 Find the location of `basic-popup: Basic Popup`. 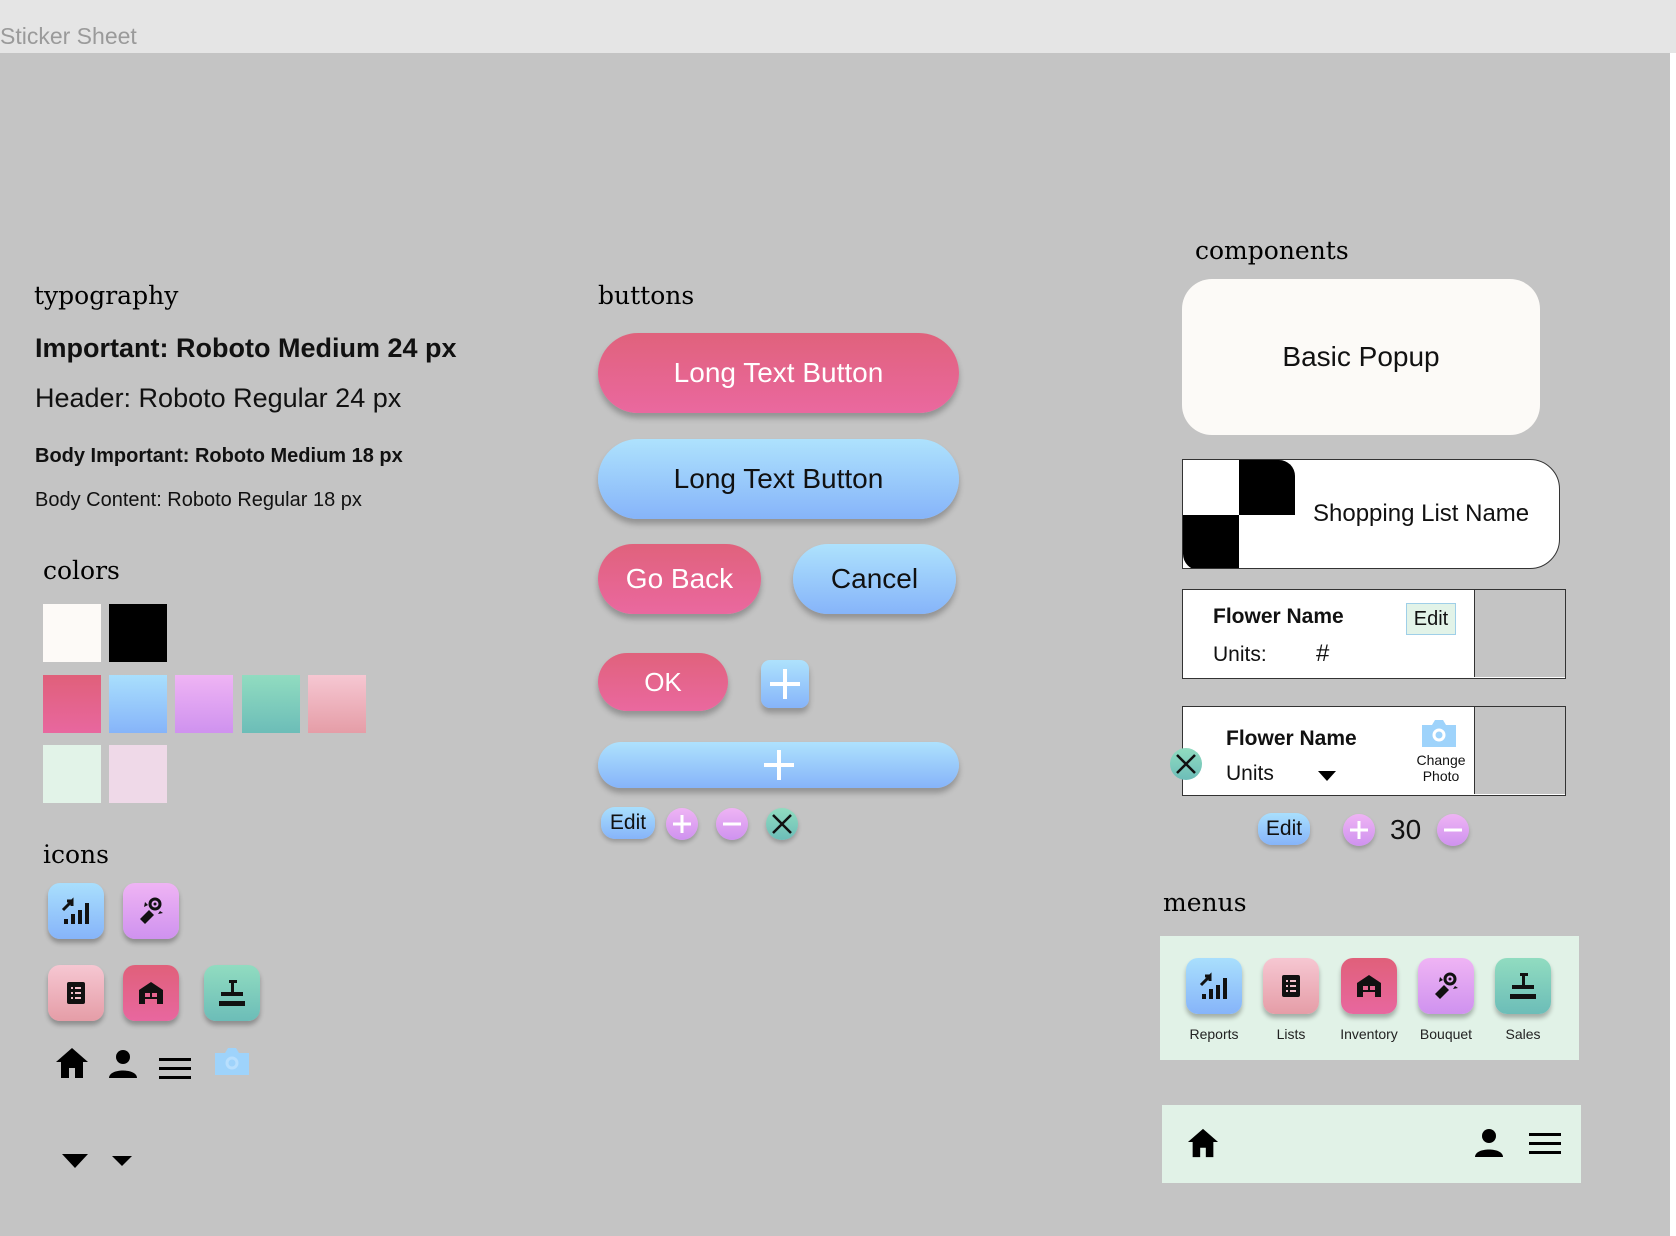

basic-popup: Basic Popup is located at coordinates (1361, 357).